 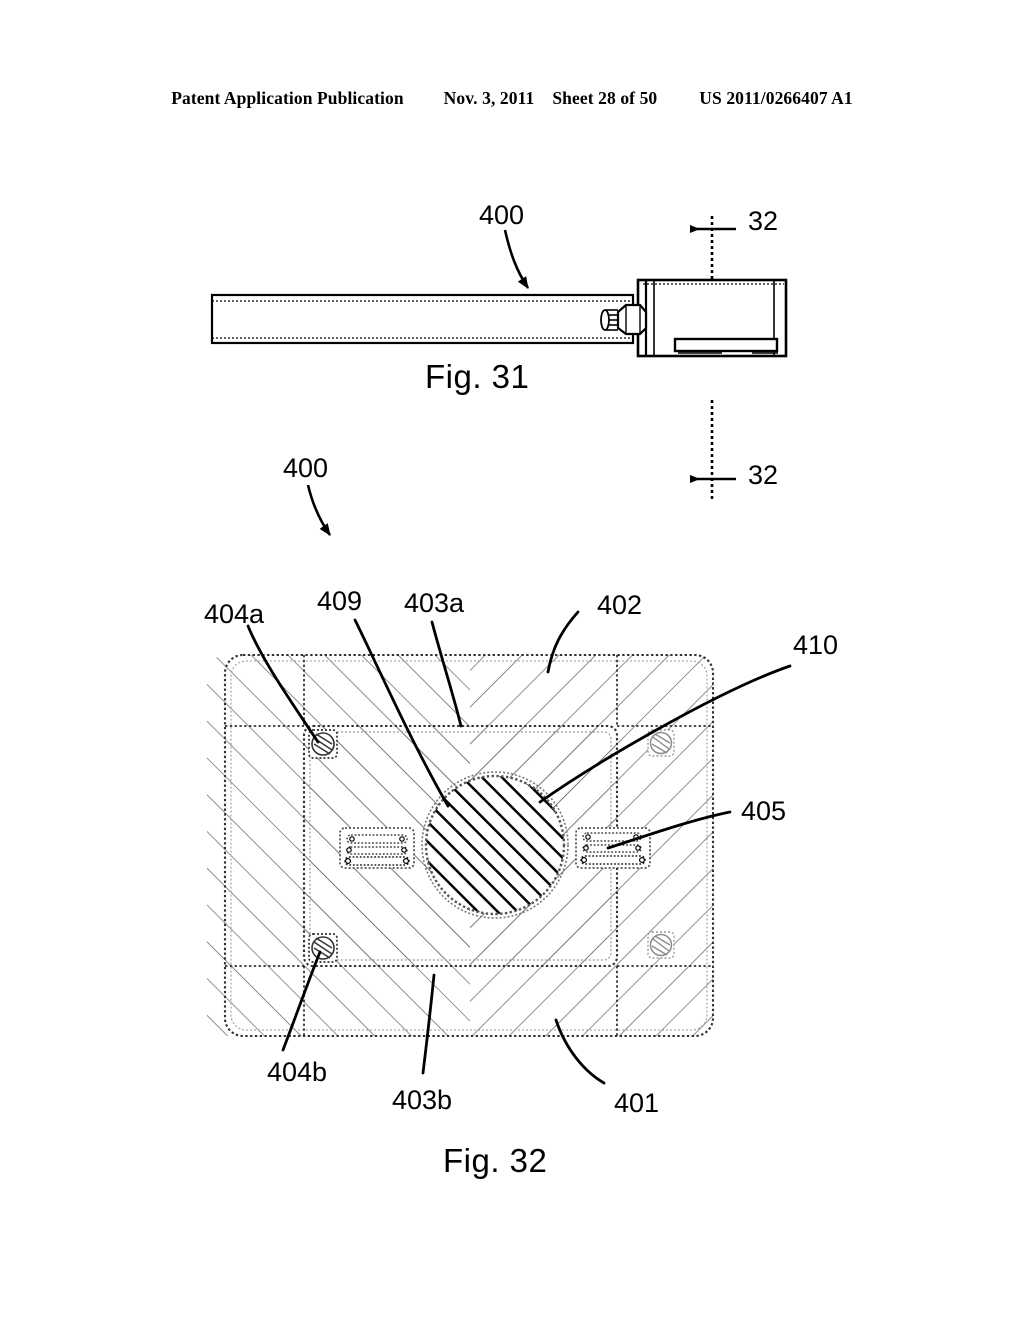 What do you see at coordinates (637, 1103) in the screenshot?
I see `reference-numeral-401: 401` at bounding box center [637, 1103].